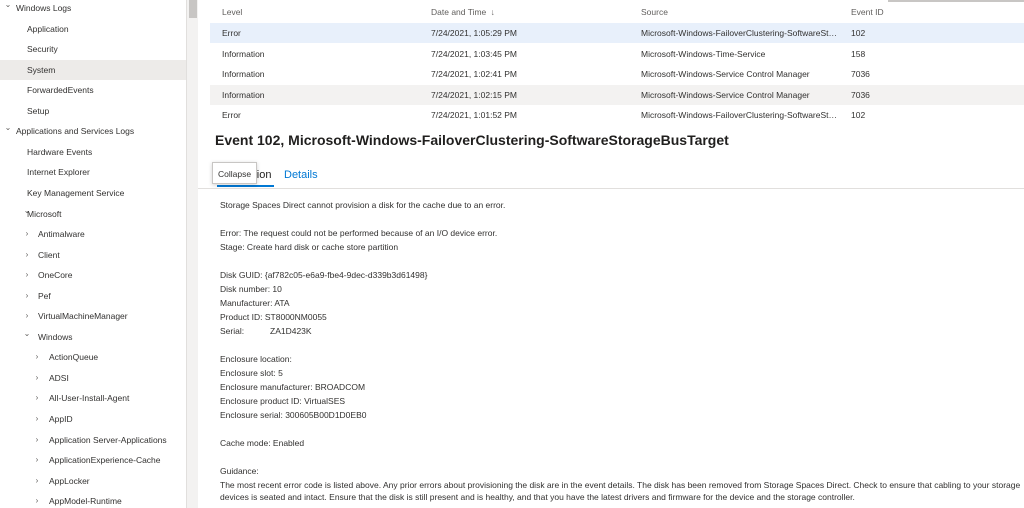  Describe the element at coordinates (654, 12) in the screenshot. I see `column-header-source: Source` at that location.